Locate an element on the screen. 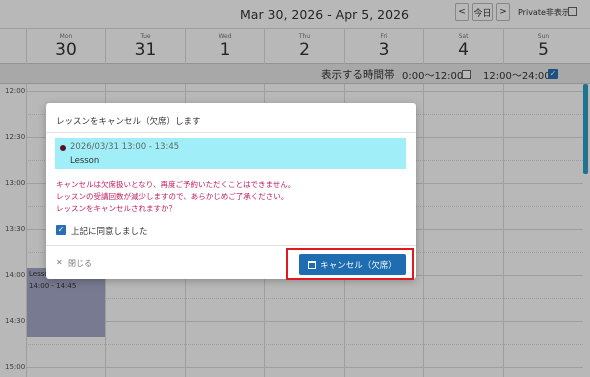 This screenshot has height=377, width=590. calendar-icon is located at coordinates (312, 264).